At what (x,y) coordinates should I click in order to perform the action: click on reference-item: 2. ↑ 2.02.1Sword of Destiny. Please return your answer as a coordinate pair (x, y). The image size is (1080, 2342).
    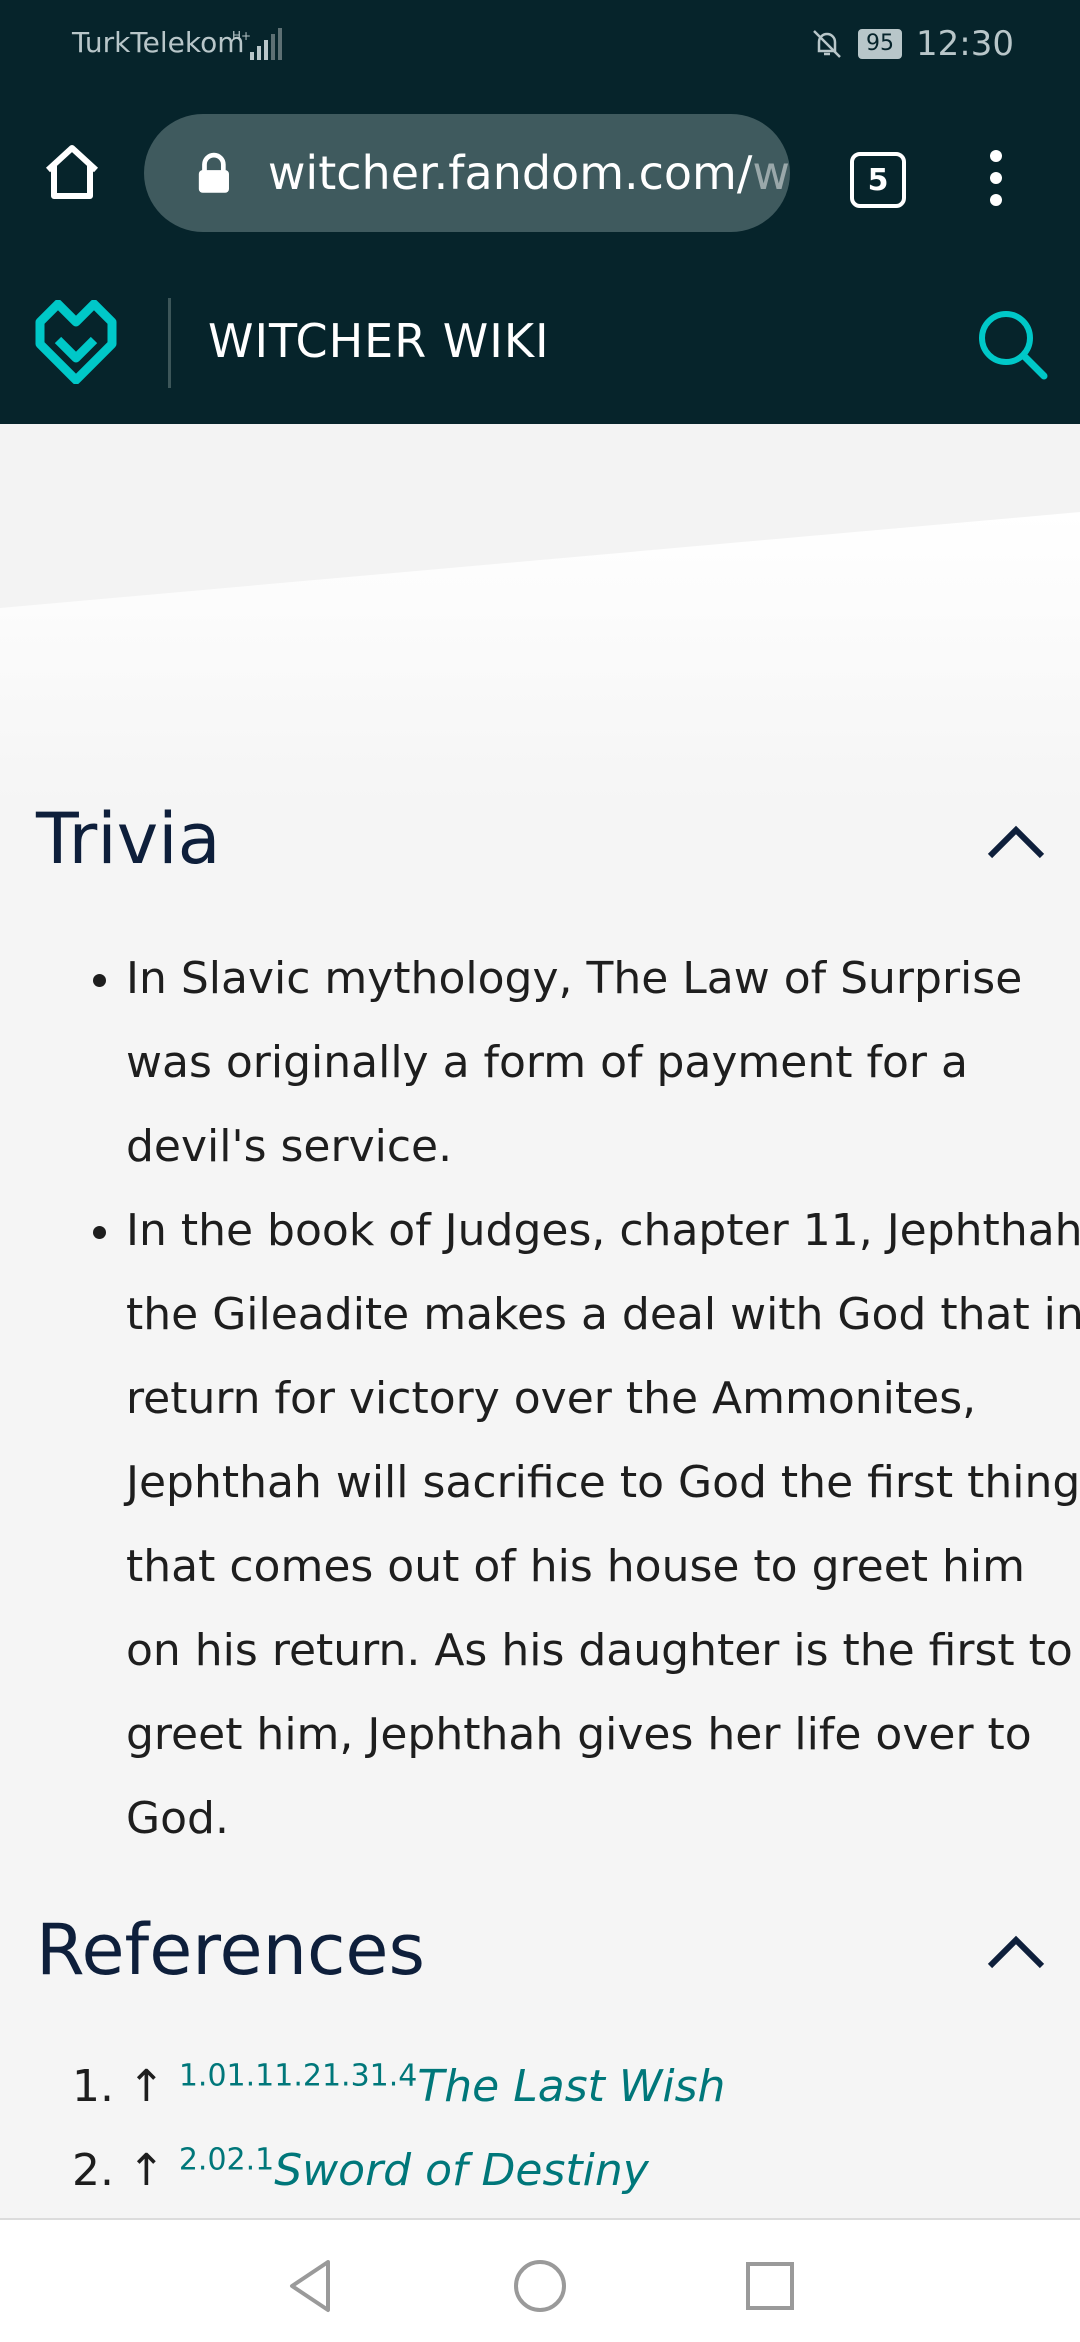
    Looking at the image, I should click on (398, 2171).